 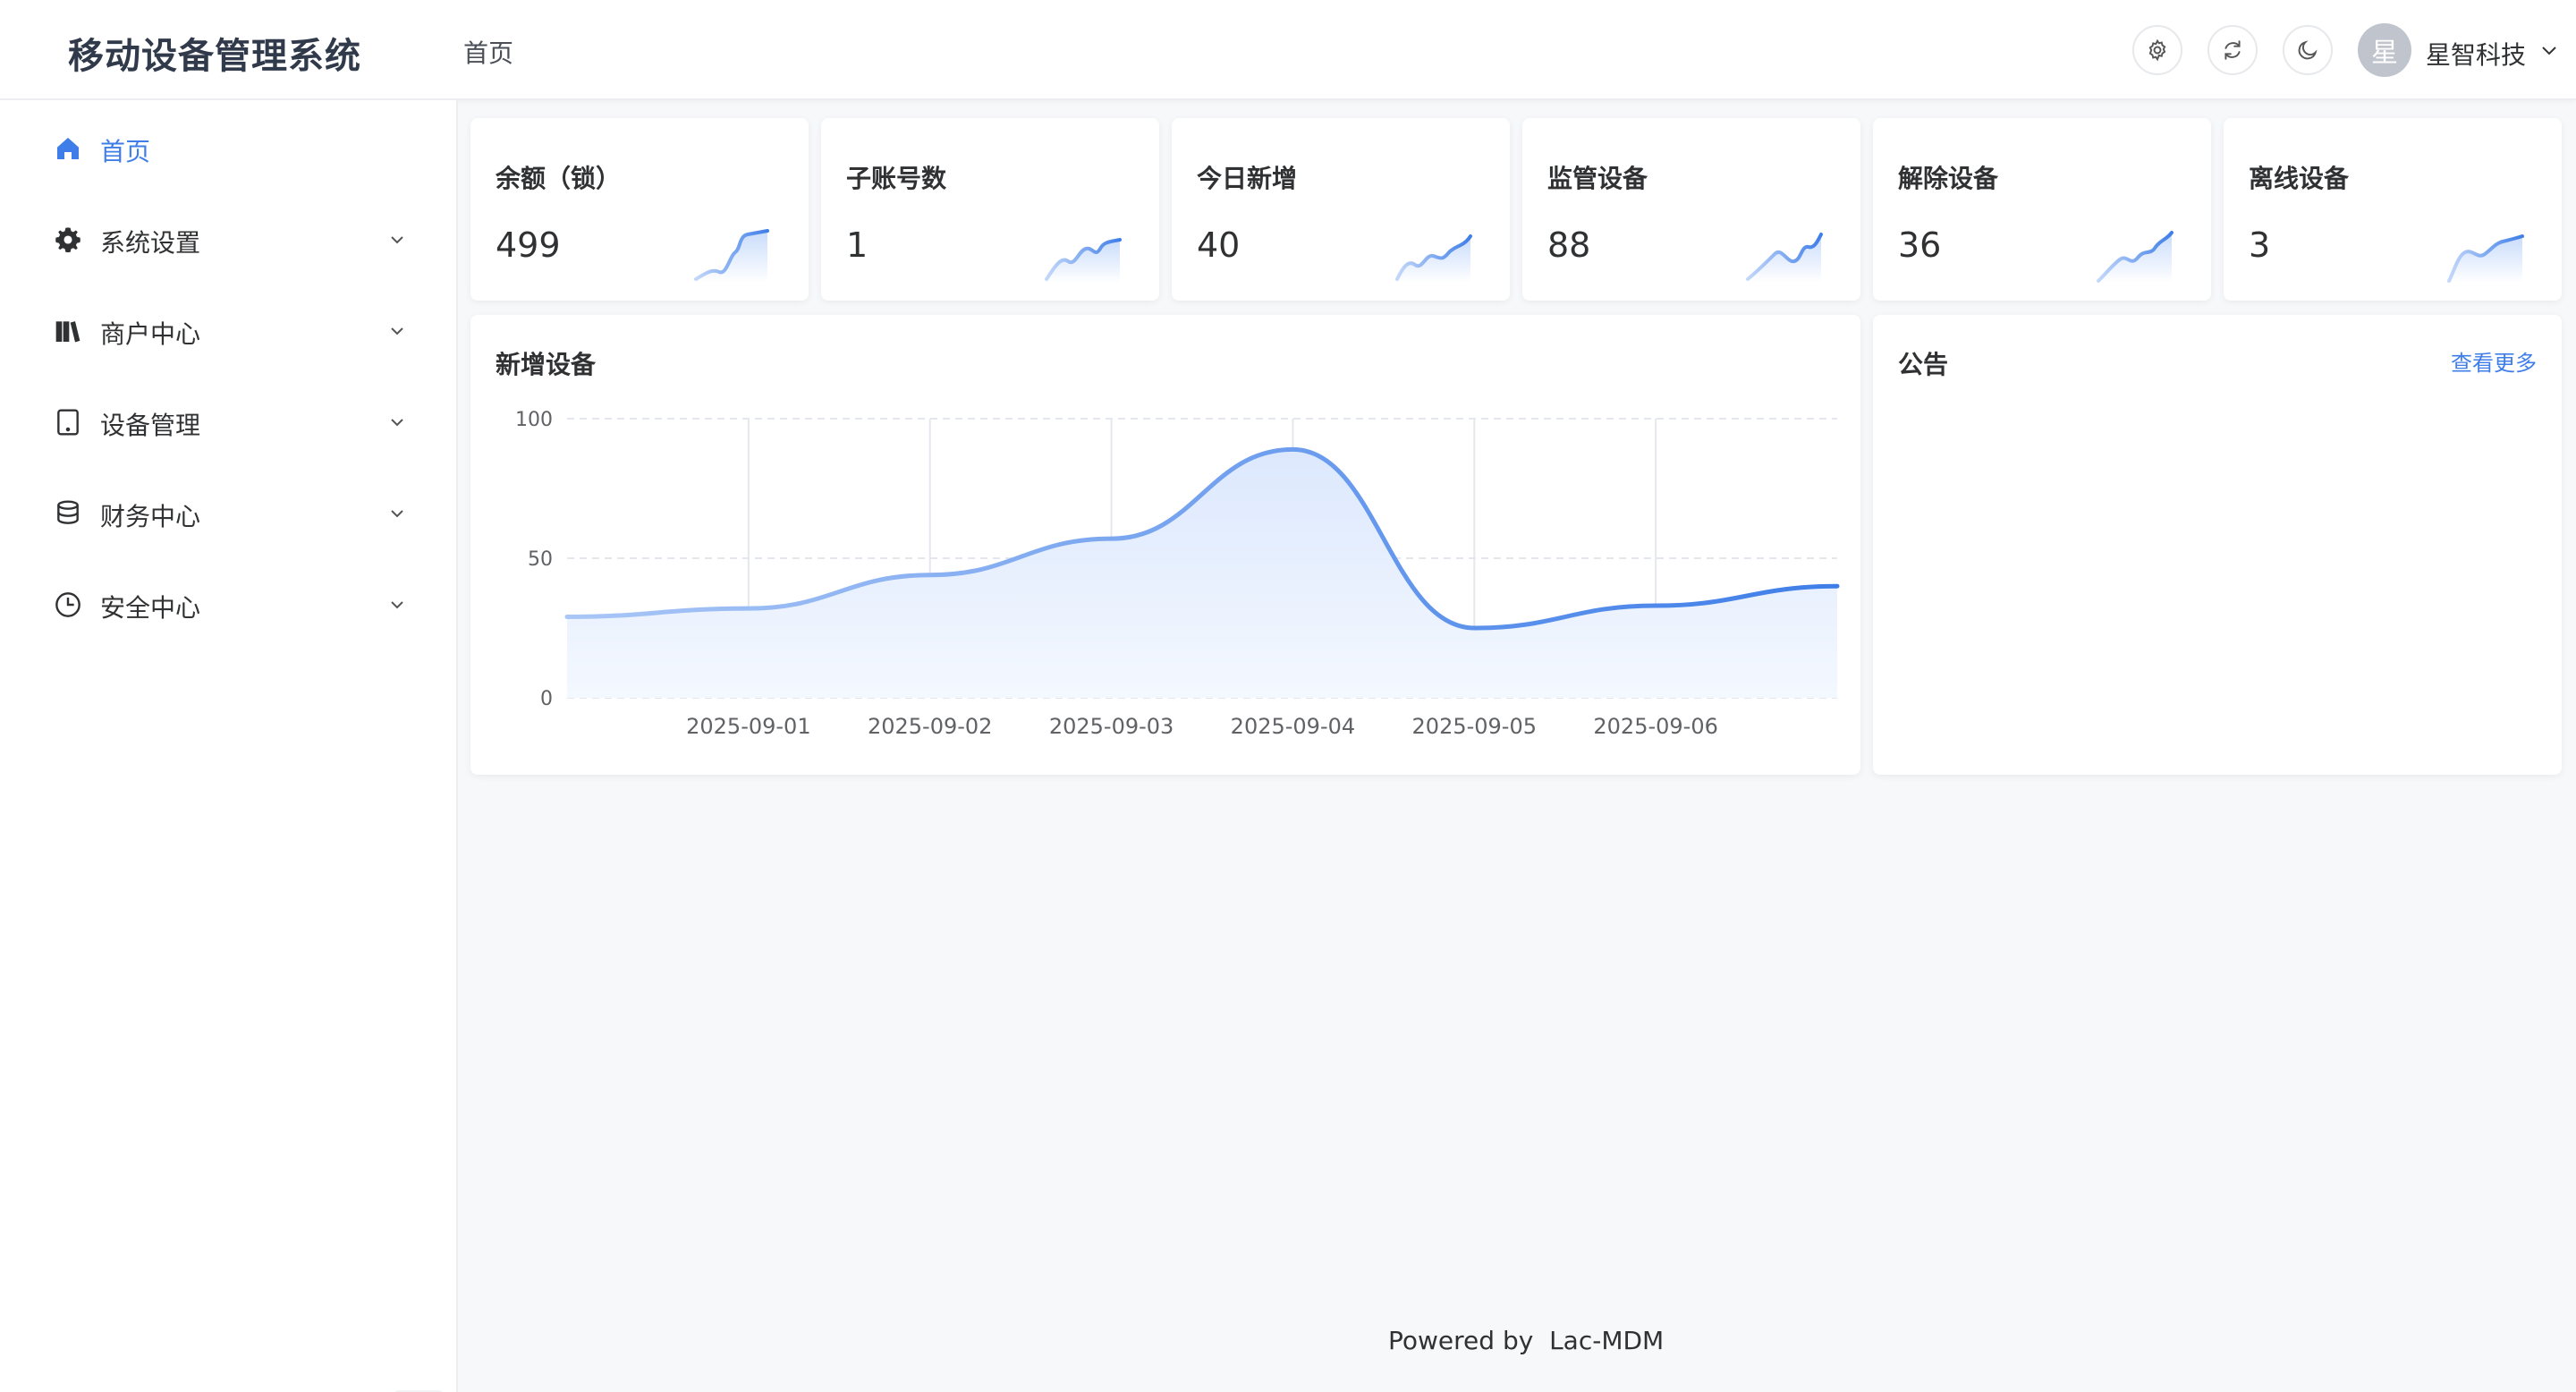 I want to click on stat-title: 余额（锁）, so click(x=559, y=178).